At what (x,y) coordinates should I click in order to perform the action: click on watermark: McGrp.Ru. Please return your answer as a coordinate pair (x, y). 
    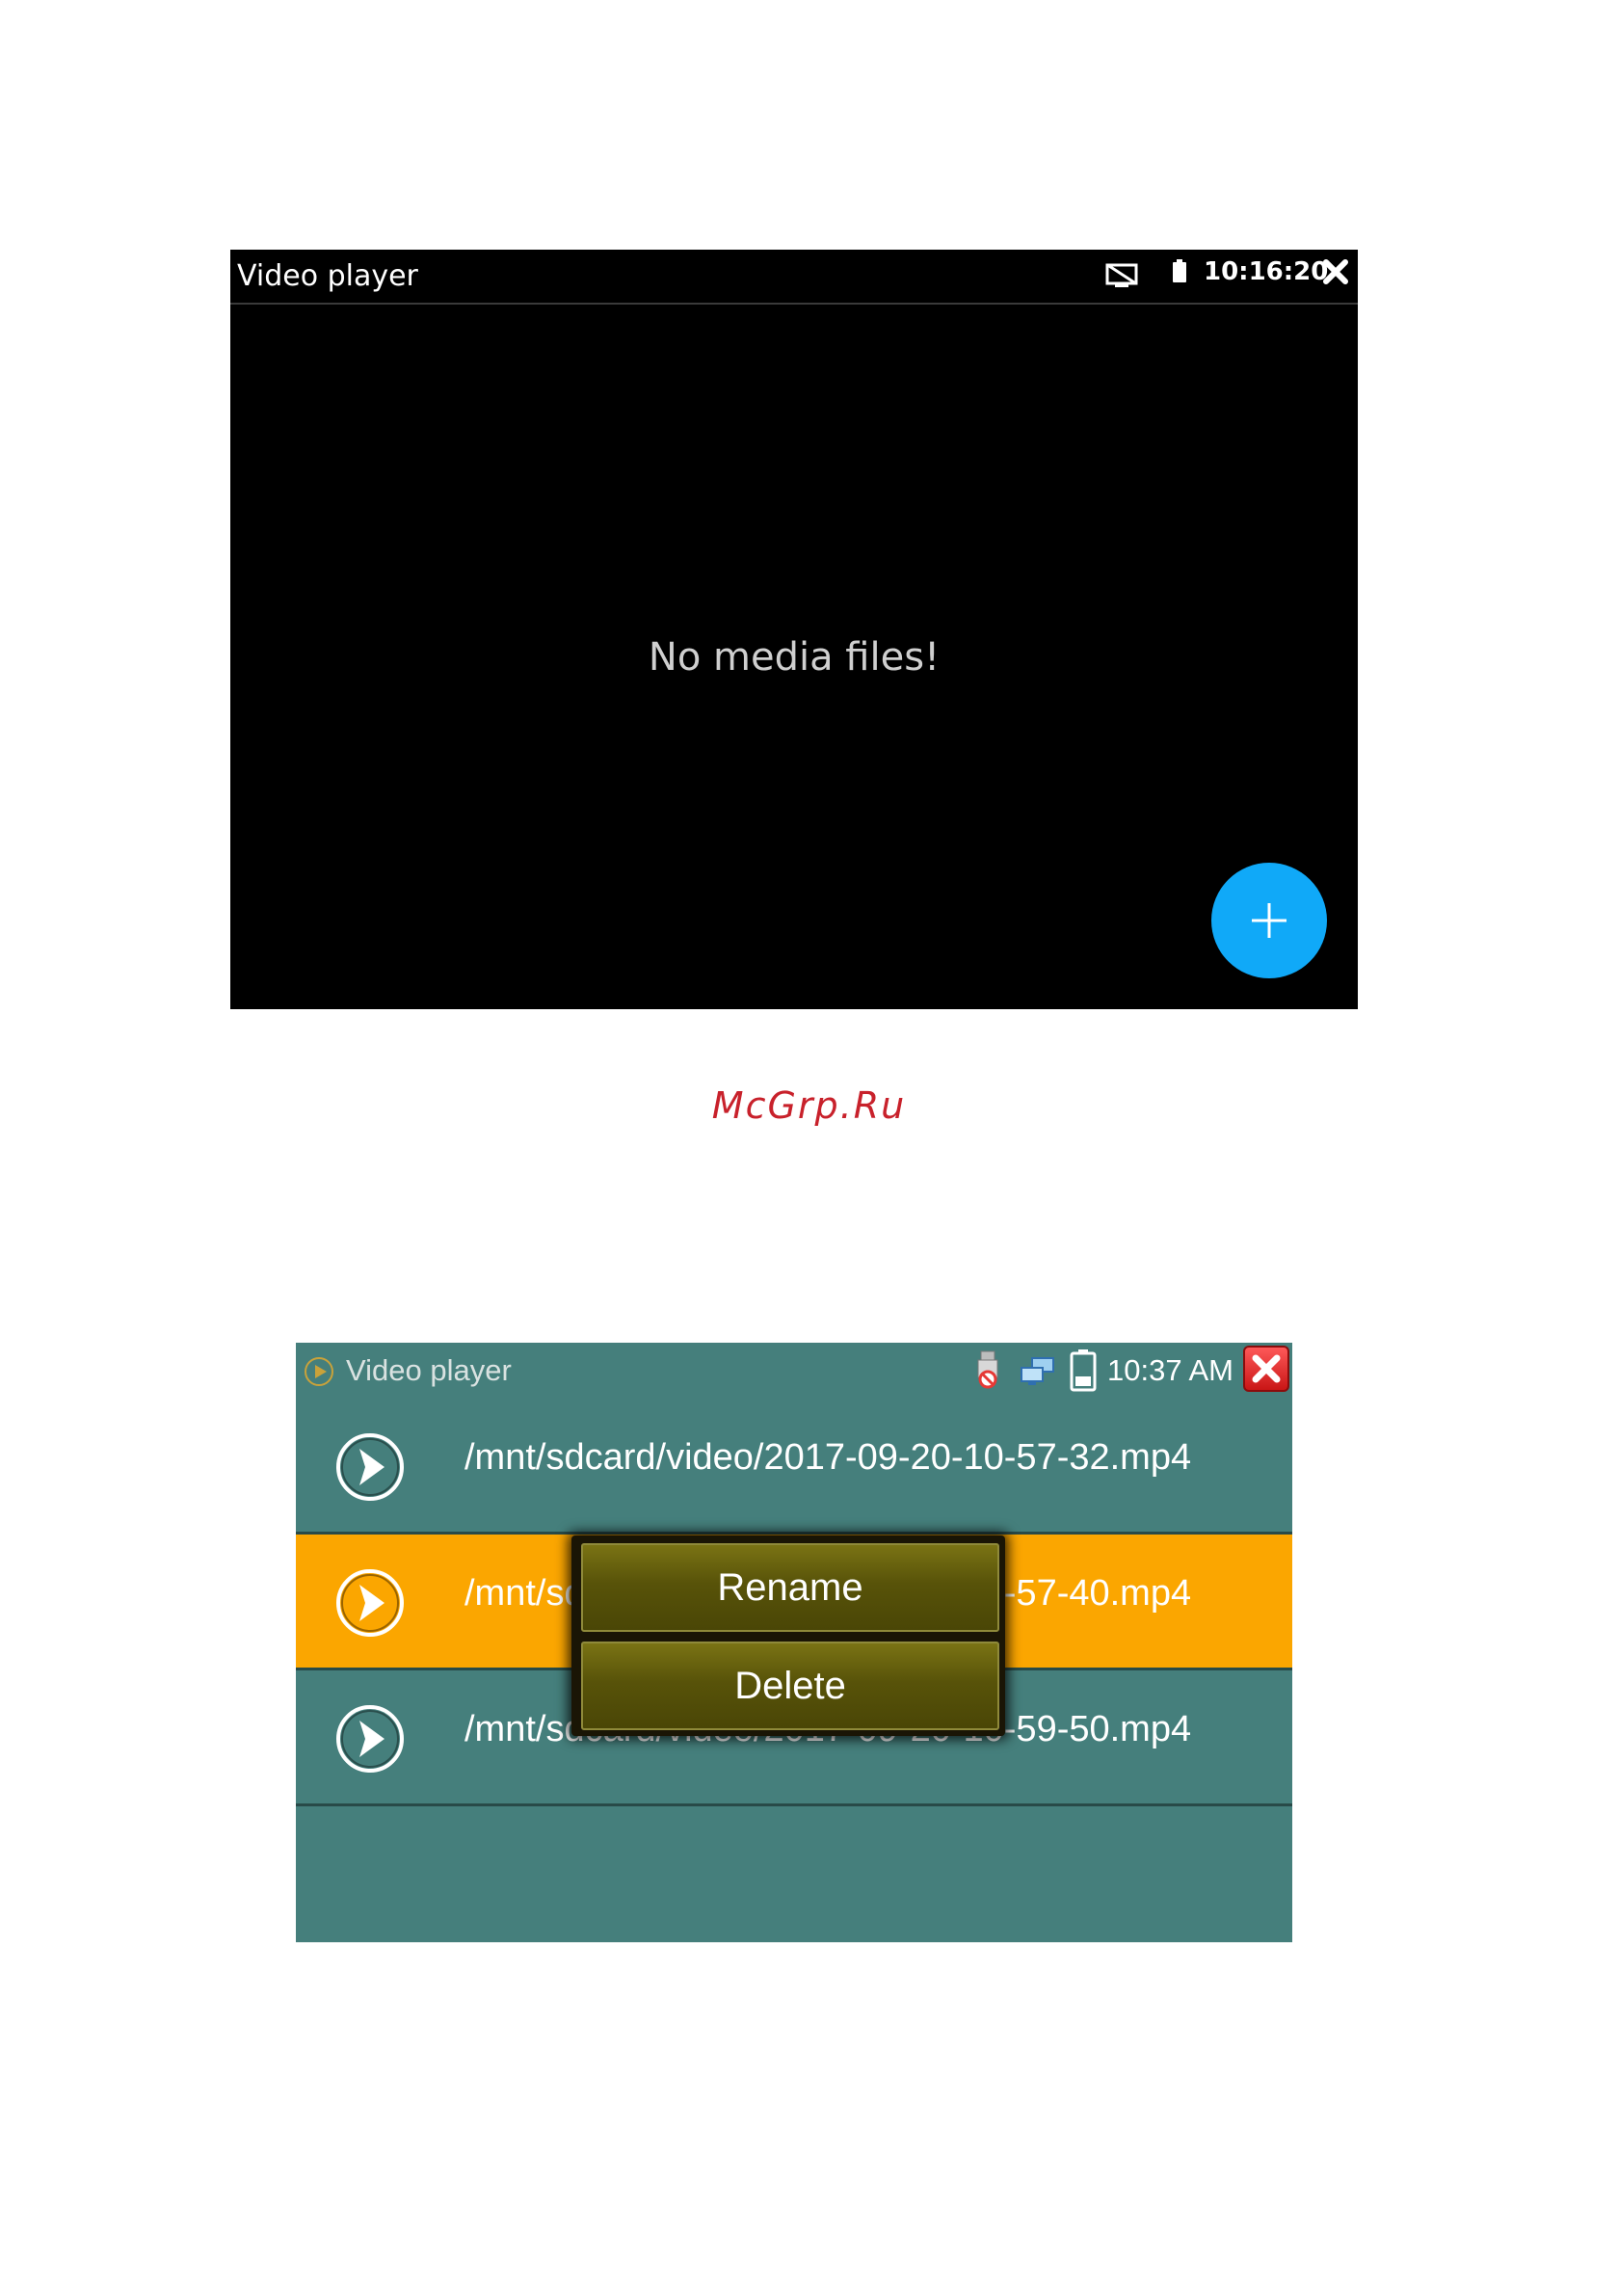
    Looking at the image, I should click on (809, 1106).